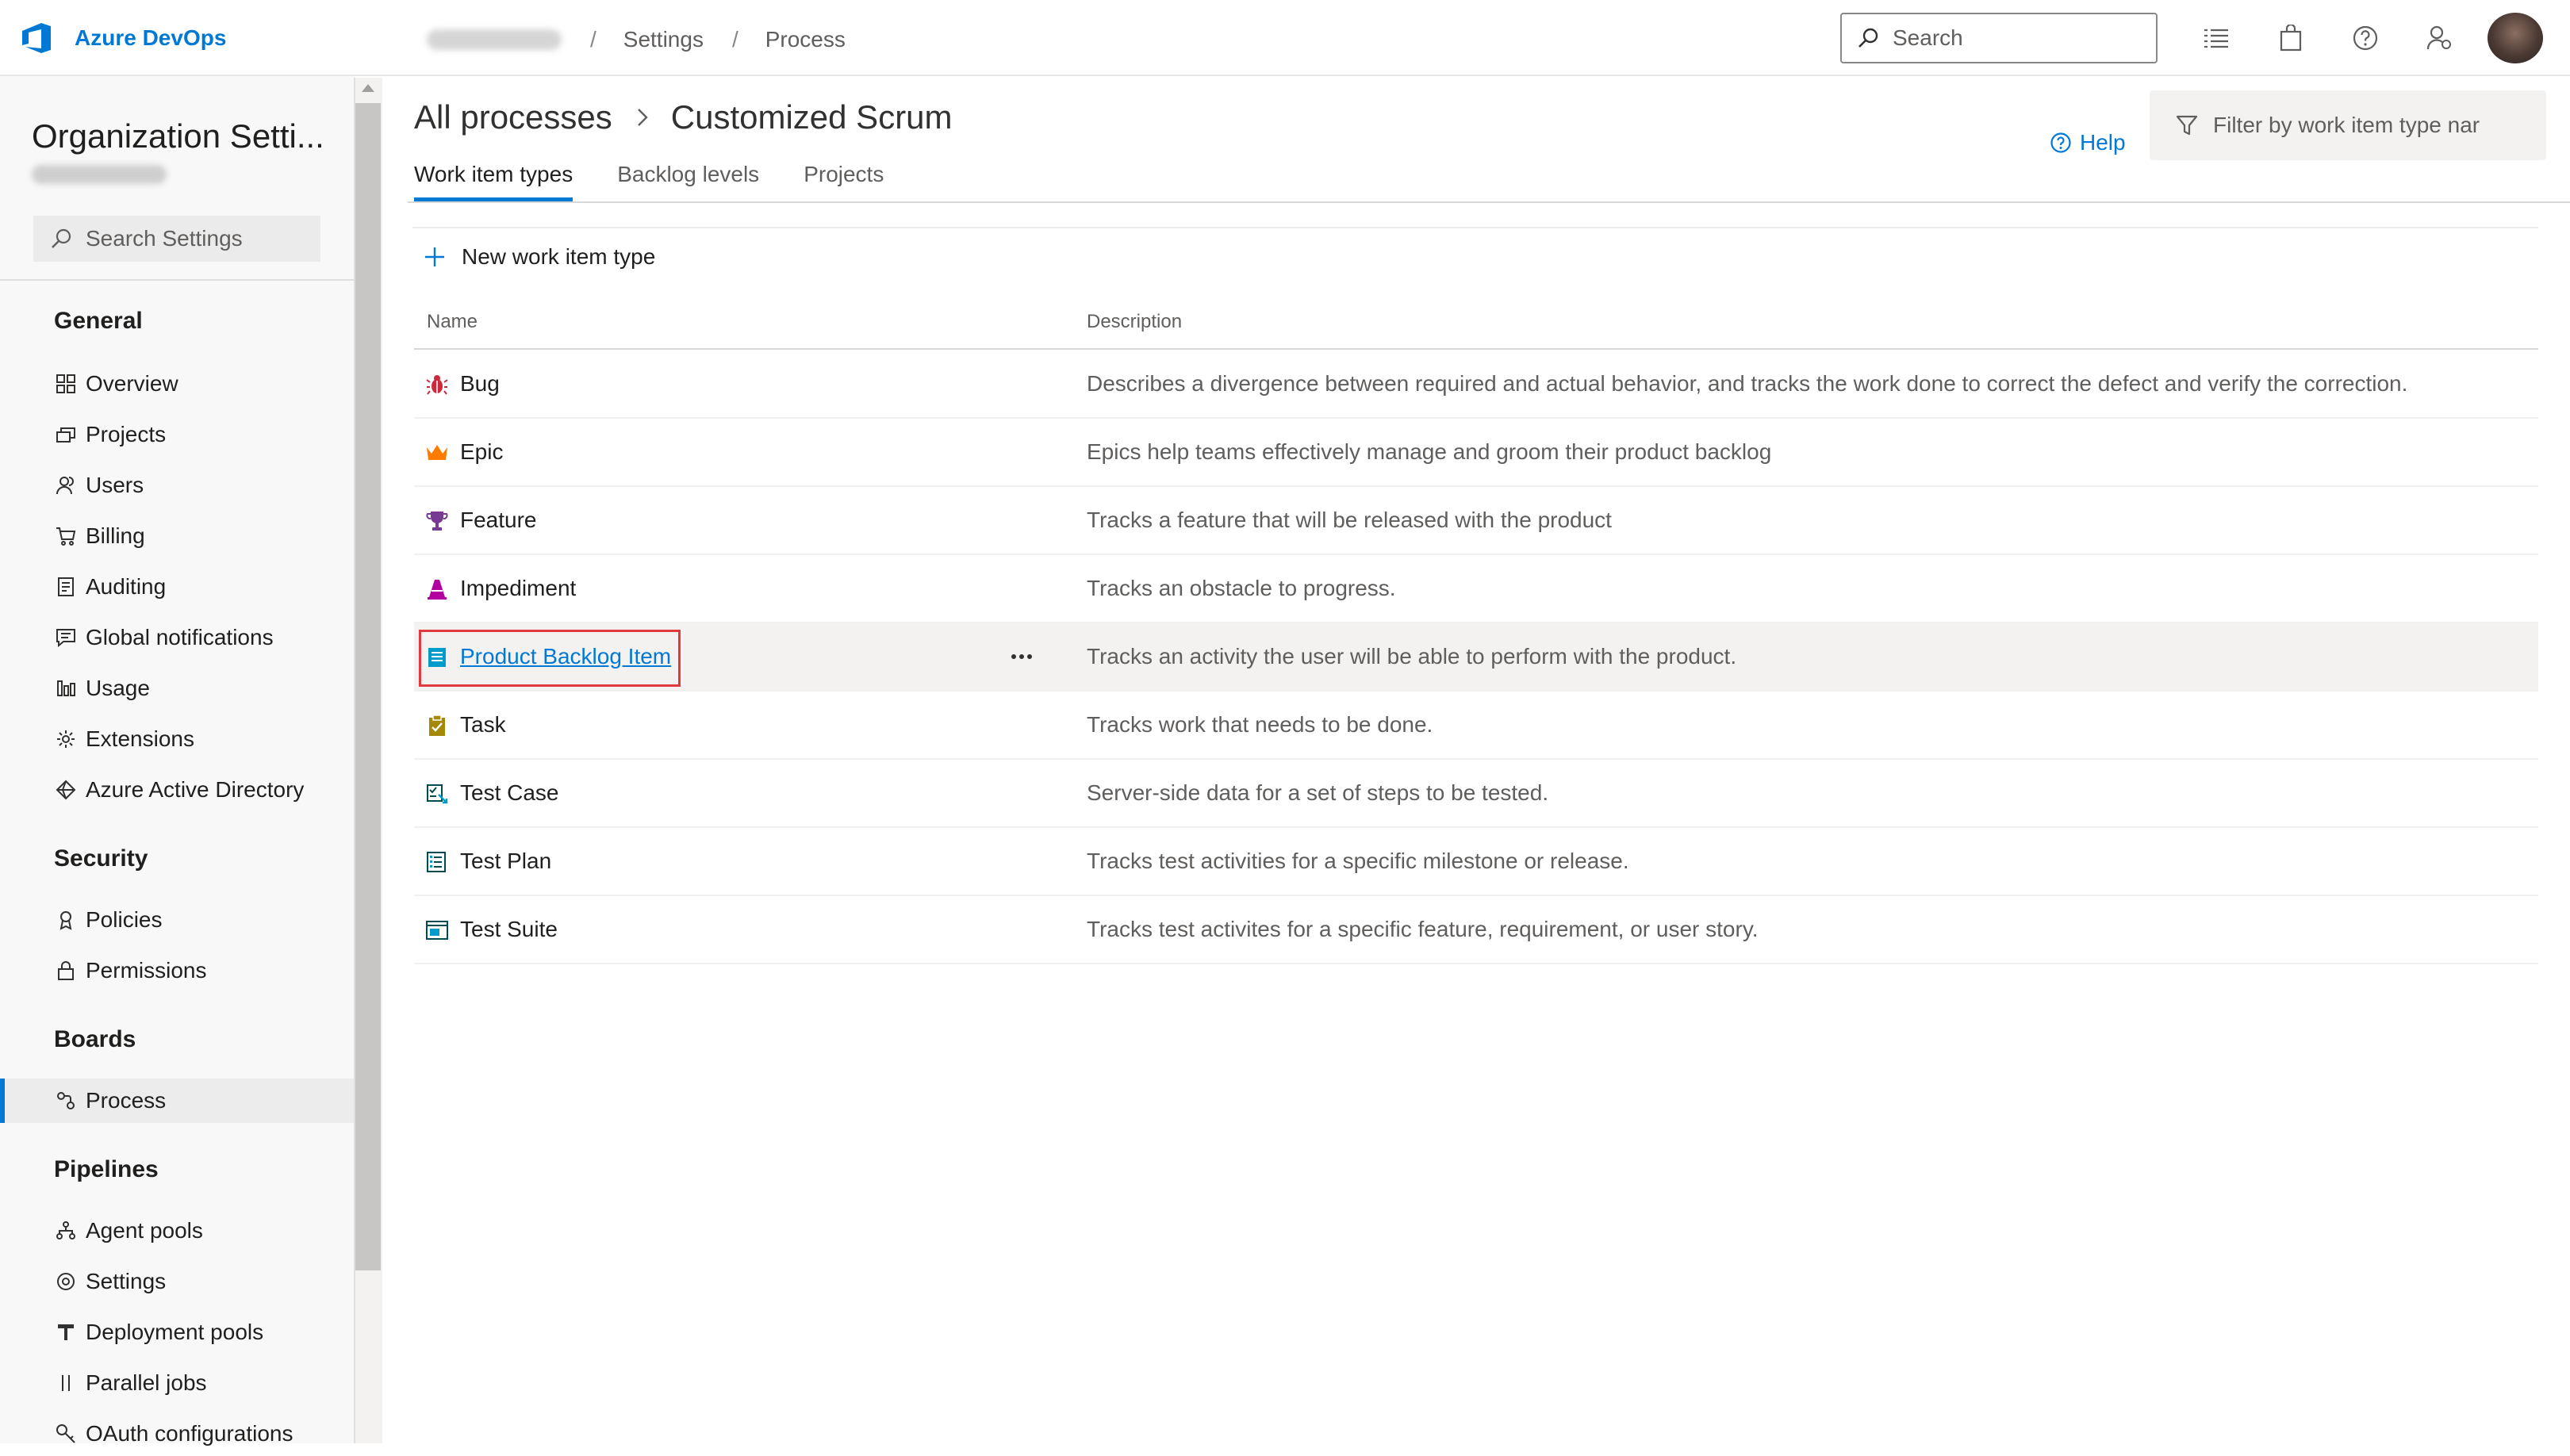 The width and height of the screenshot is (2570, 1456). Describe the element at coordinates (66, 688) in the screenshot. I see `bar-chart-icon` at that location.